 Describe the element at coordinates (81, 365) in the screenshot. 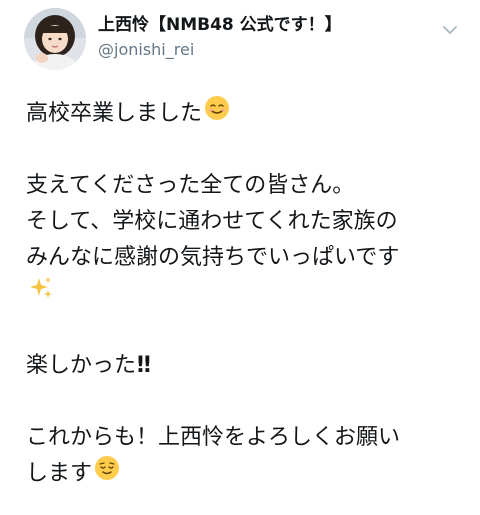

I see `tweet-line-text: 楽しかった` at that location.